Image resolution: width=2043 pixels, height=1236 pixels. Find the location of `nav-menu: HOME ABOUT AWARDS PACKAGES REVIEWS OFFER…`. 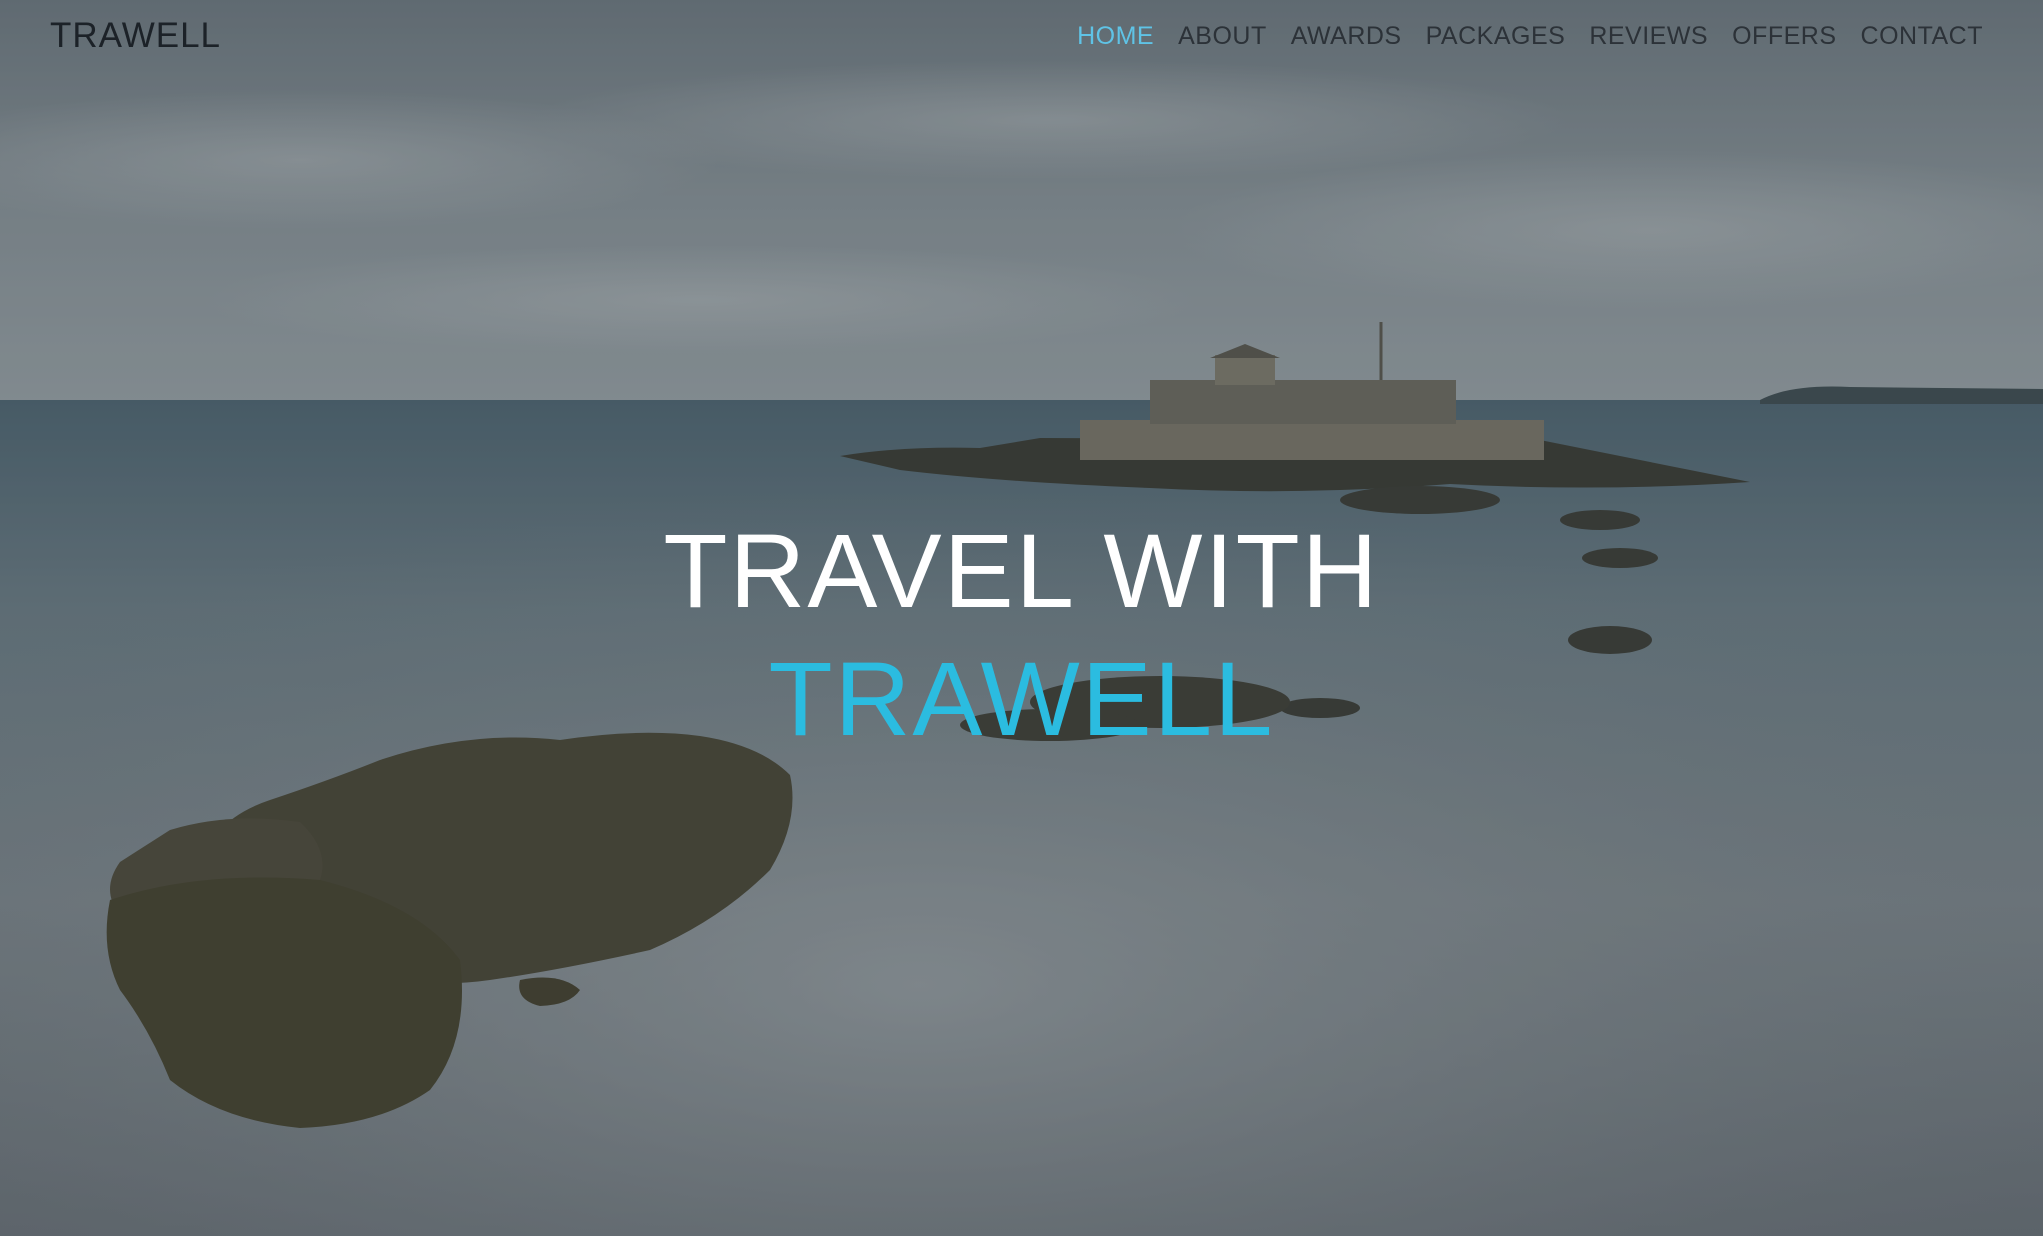

nav-menu: HOME ABOUT AWARDS PACKAGES REVIEWS OFFER… is located at coordinates (1530, 36).